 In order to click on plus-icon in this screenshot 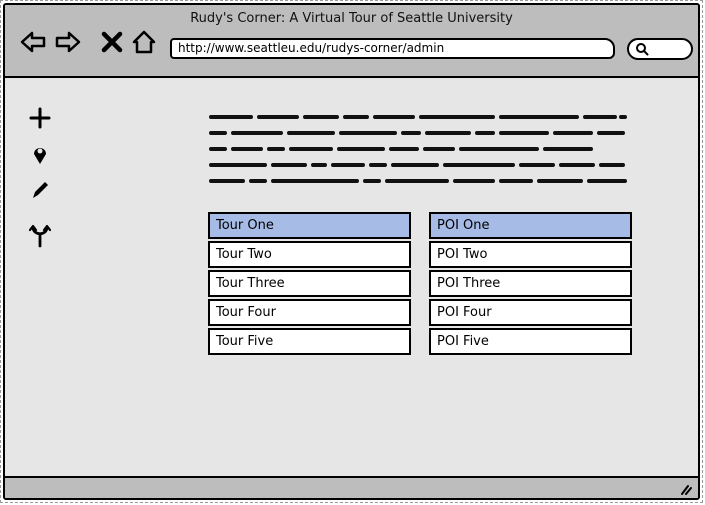, I will do `click(40, 118)`.